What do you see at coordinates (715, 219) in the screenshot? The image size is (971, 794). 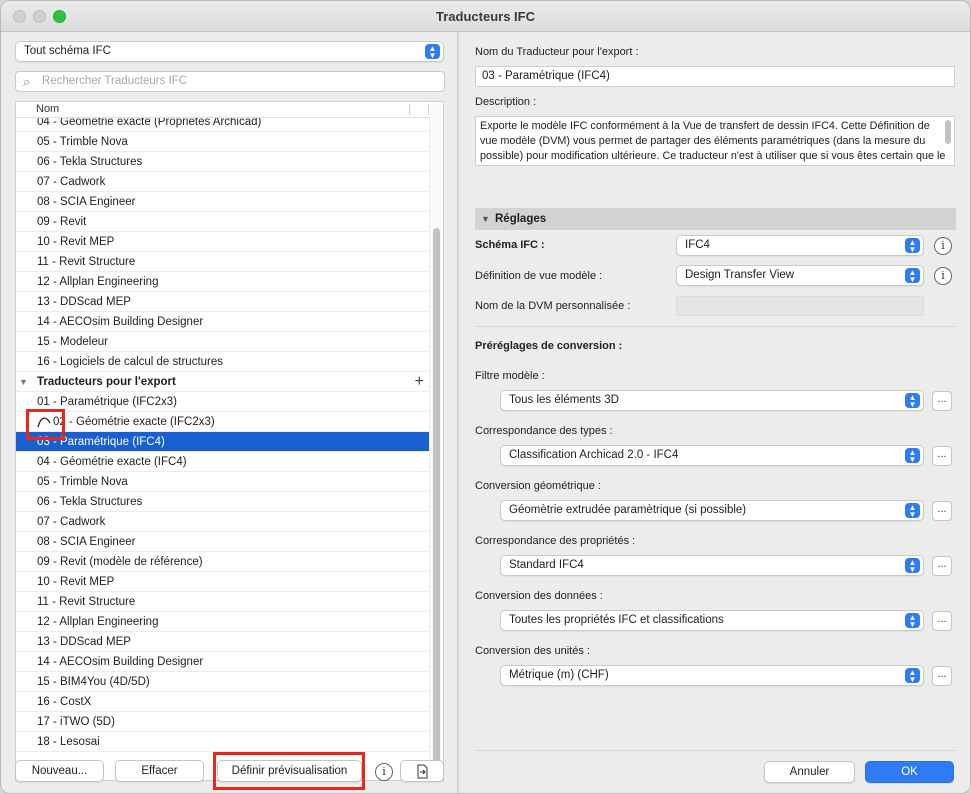 I see `settings-section-header: ▼ Réglages` at bounding box center [715, 219].